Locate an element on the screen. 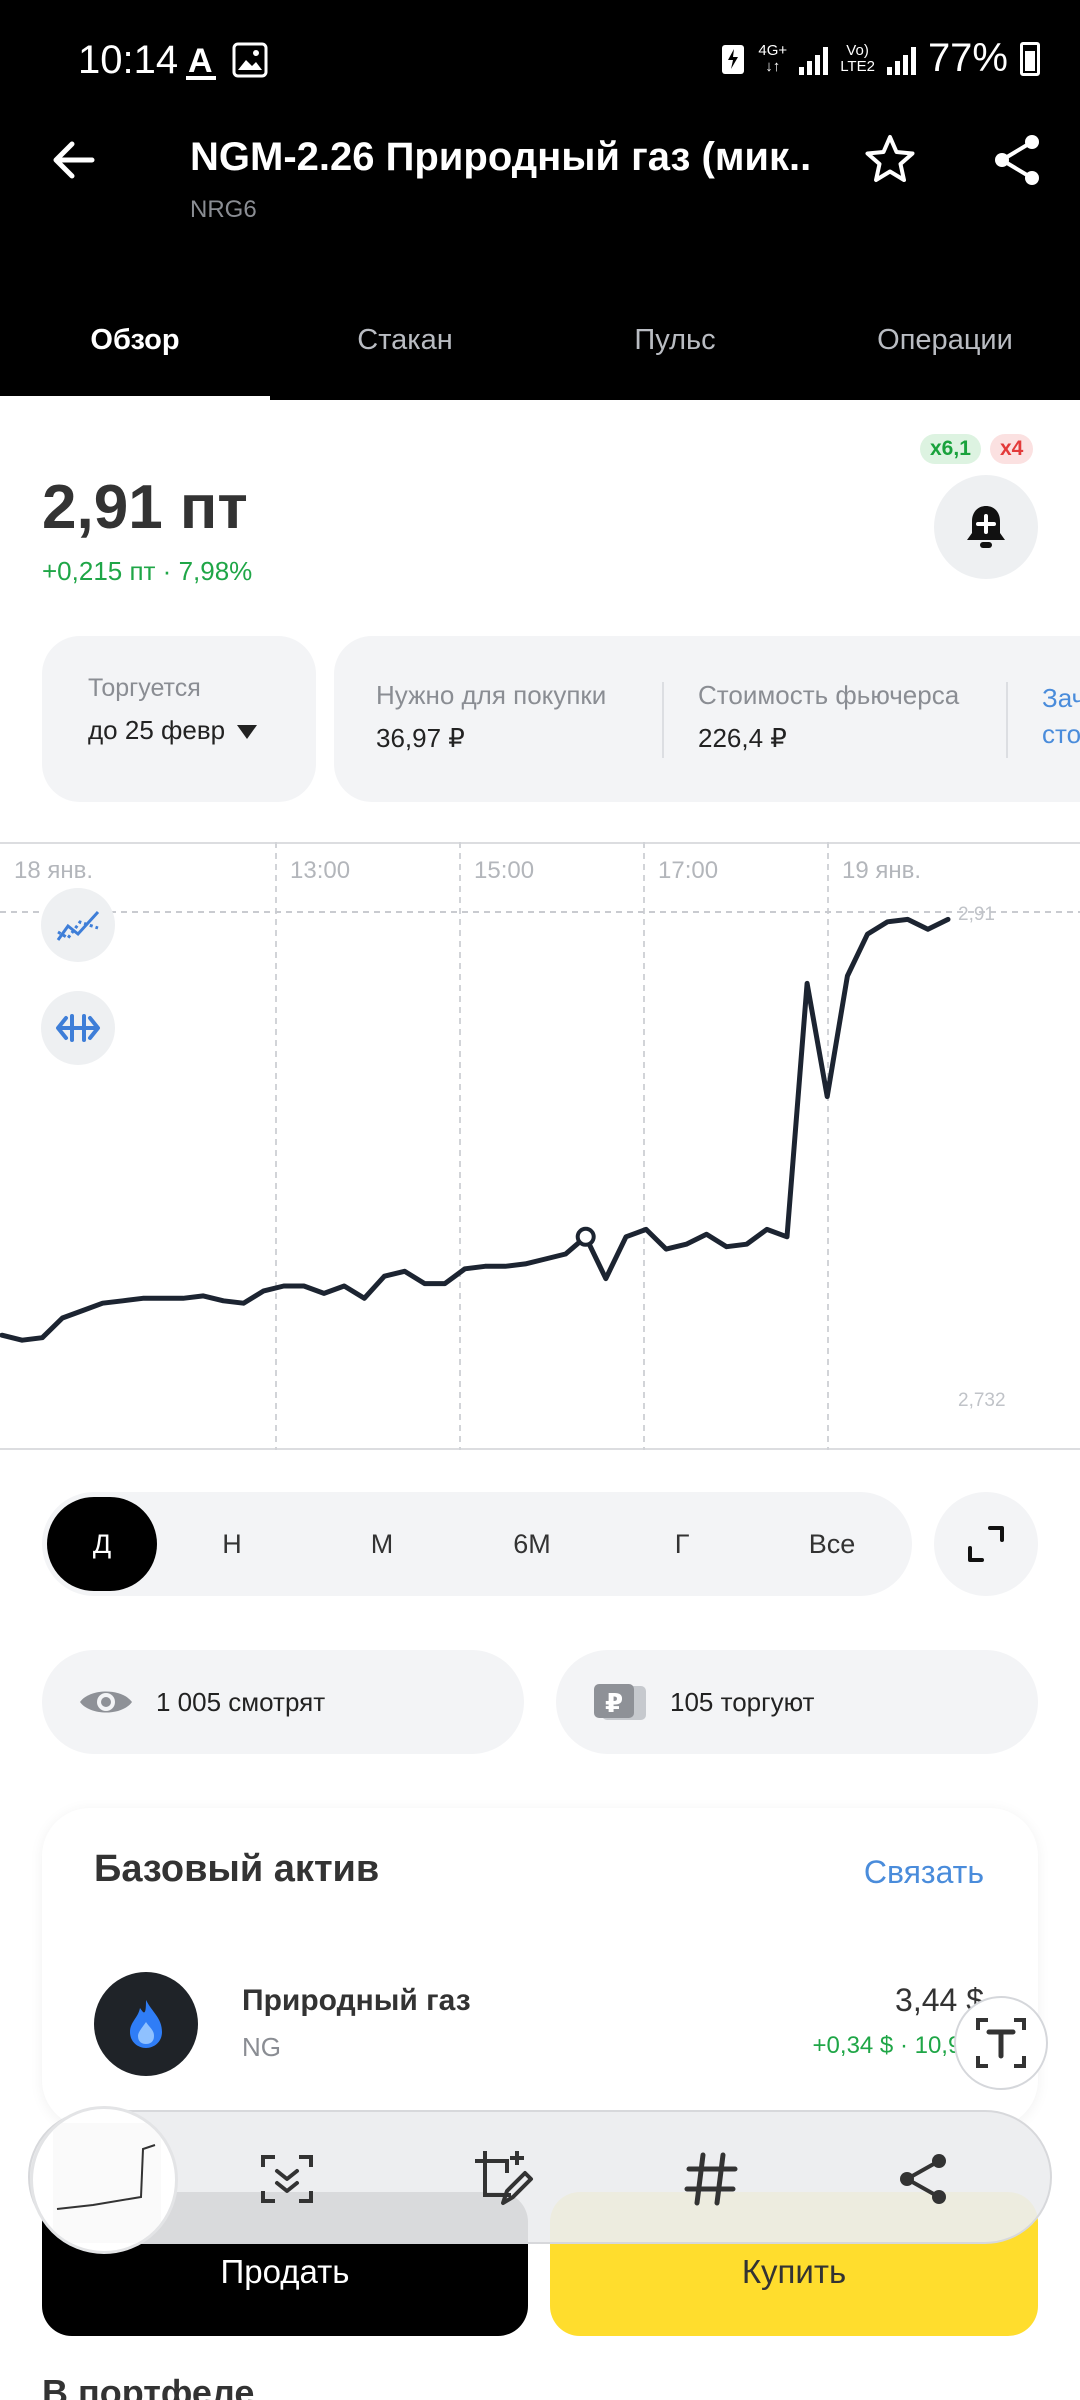 This screenshot has width=1080, height=2400. image-notification-icon is located at coordinates (250, 60).